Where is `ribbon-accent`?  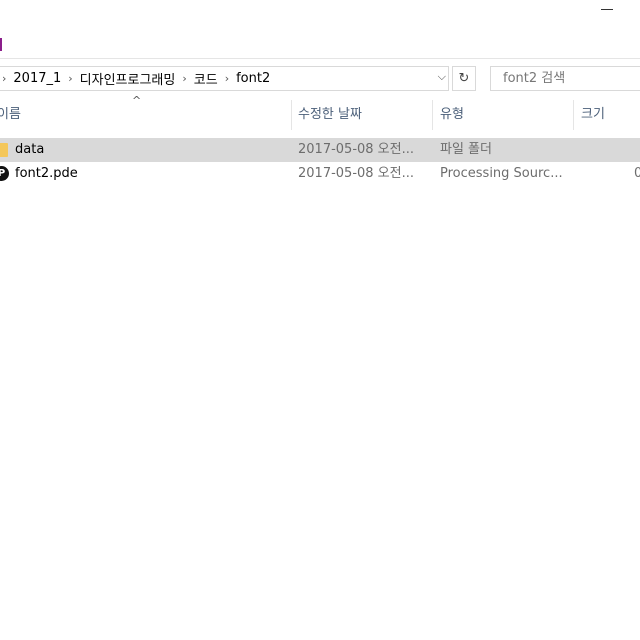
ribbon-accent is located at coordinates (1, 44).